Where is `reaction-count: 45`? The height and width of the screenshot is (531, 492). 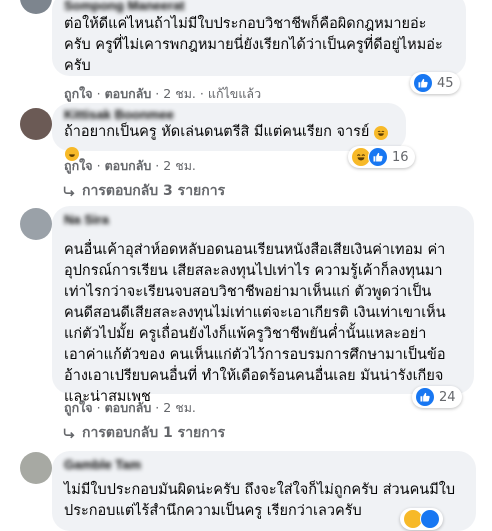 reaction-count: 45 is located at coordinates (445, 83).